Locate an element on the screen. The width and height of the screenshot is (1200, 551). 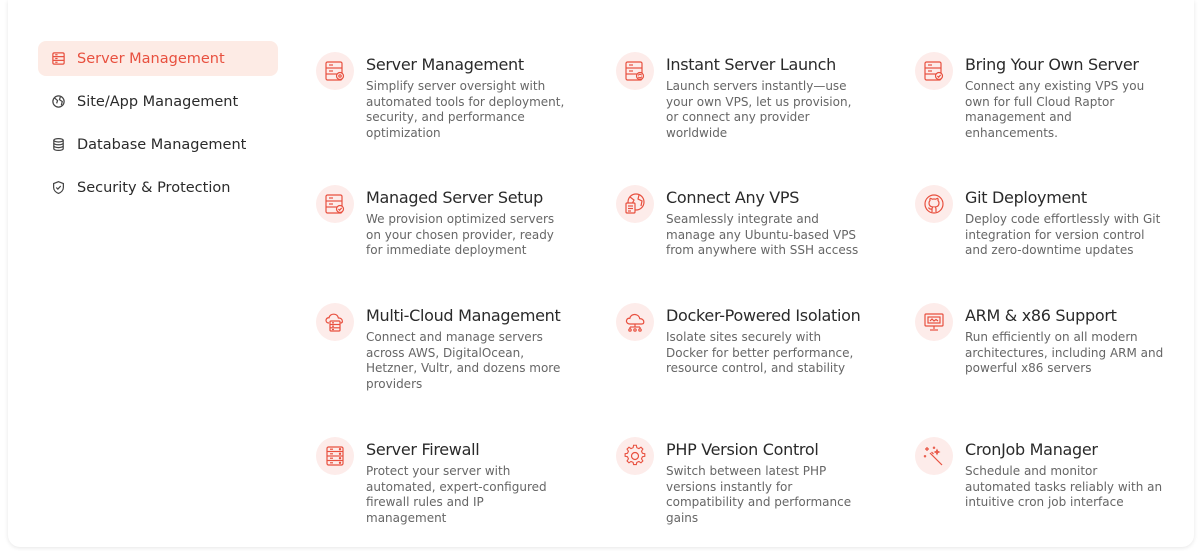
monitor-icon is located at coordinates (934, 322).